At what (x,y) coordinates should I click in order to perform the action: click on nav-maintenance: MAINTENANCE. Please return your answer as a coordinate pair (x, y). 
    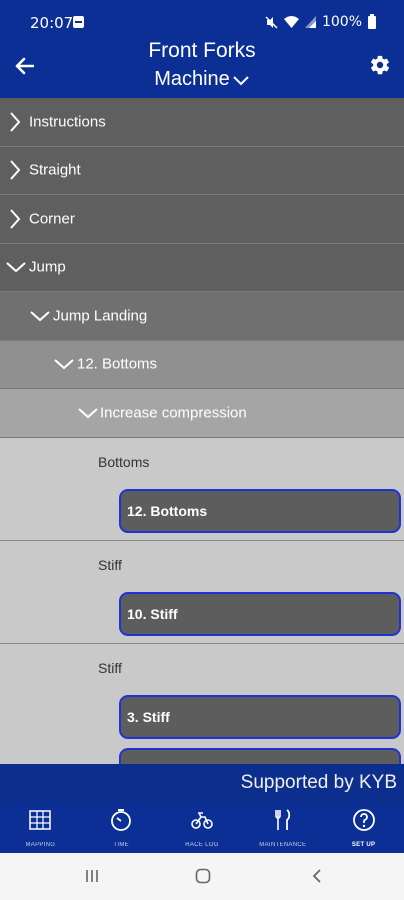
    Looking at the image, I should click on (282, 828).